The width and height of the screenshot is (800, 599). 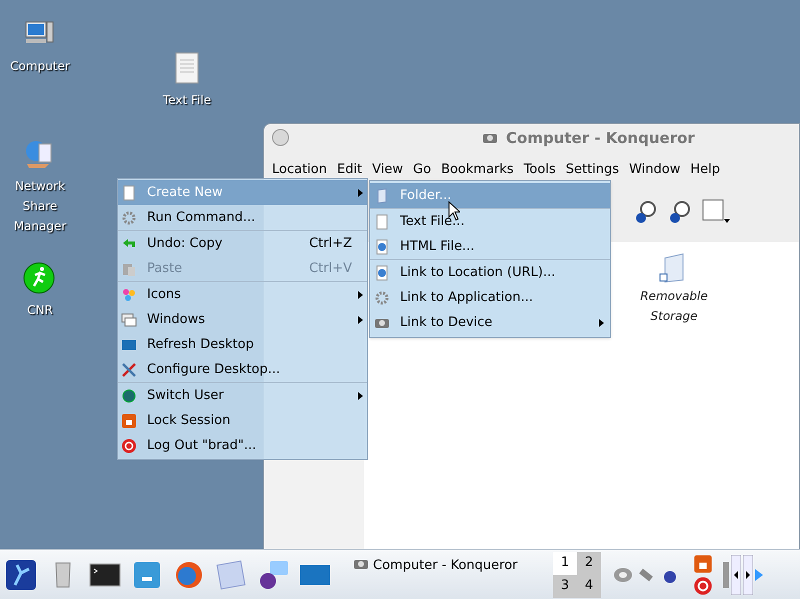 I want to click on color-dots-icon, so click(x=129, y=294).